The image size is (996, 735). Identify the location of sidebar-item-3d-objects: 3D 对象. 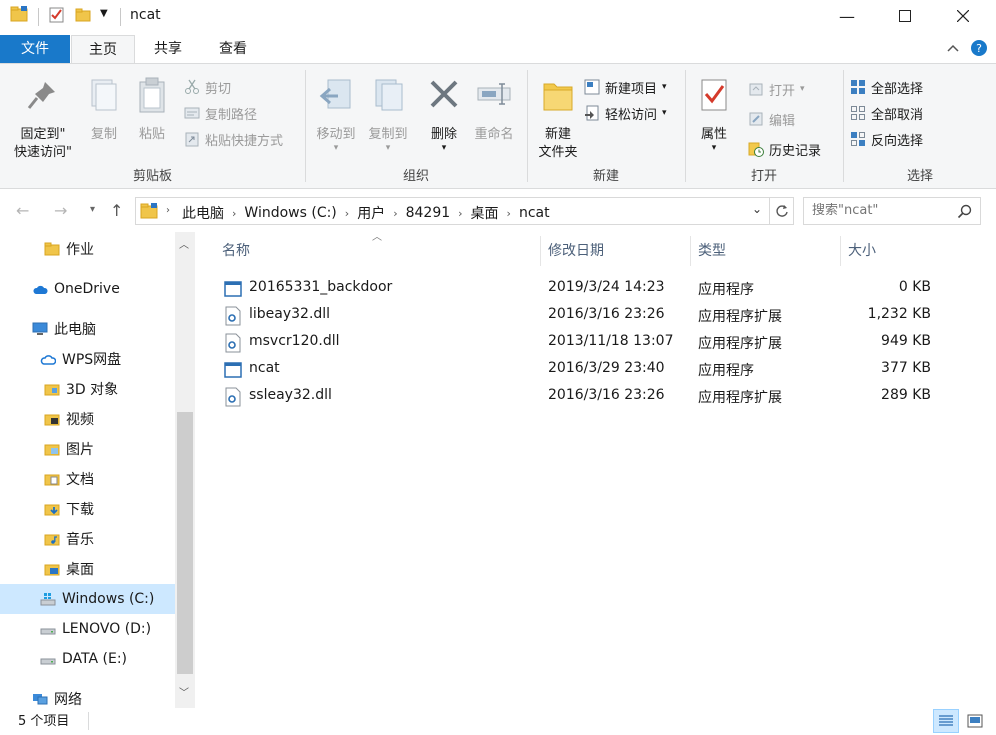
(81, 389).